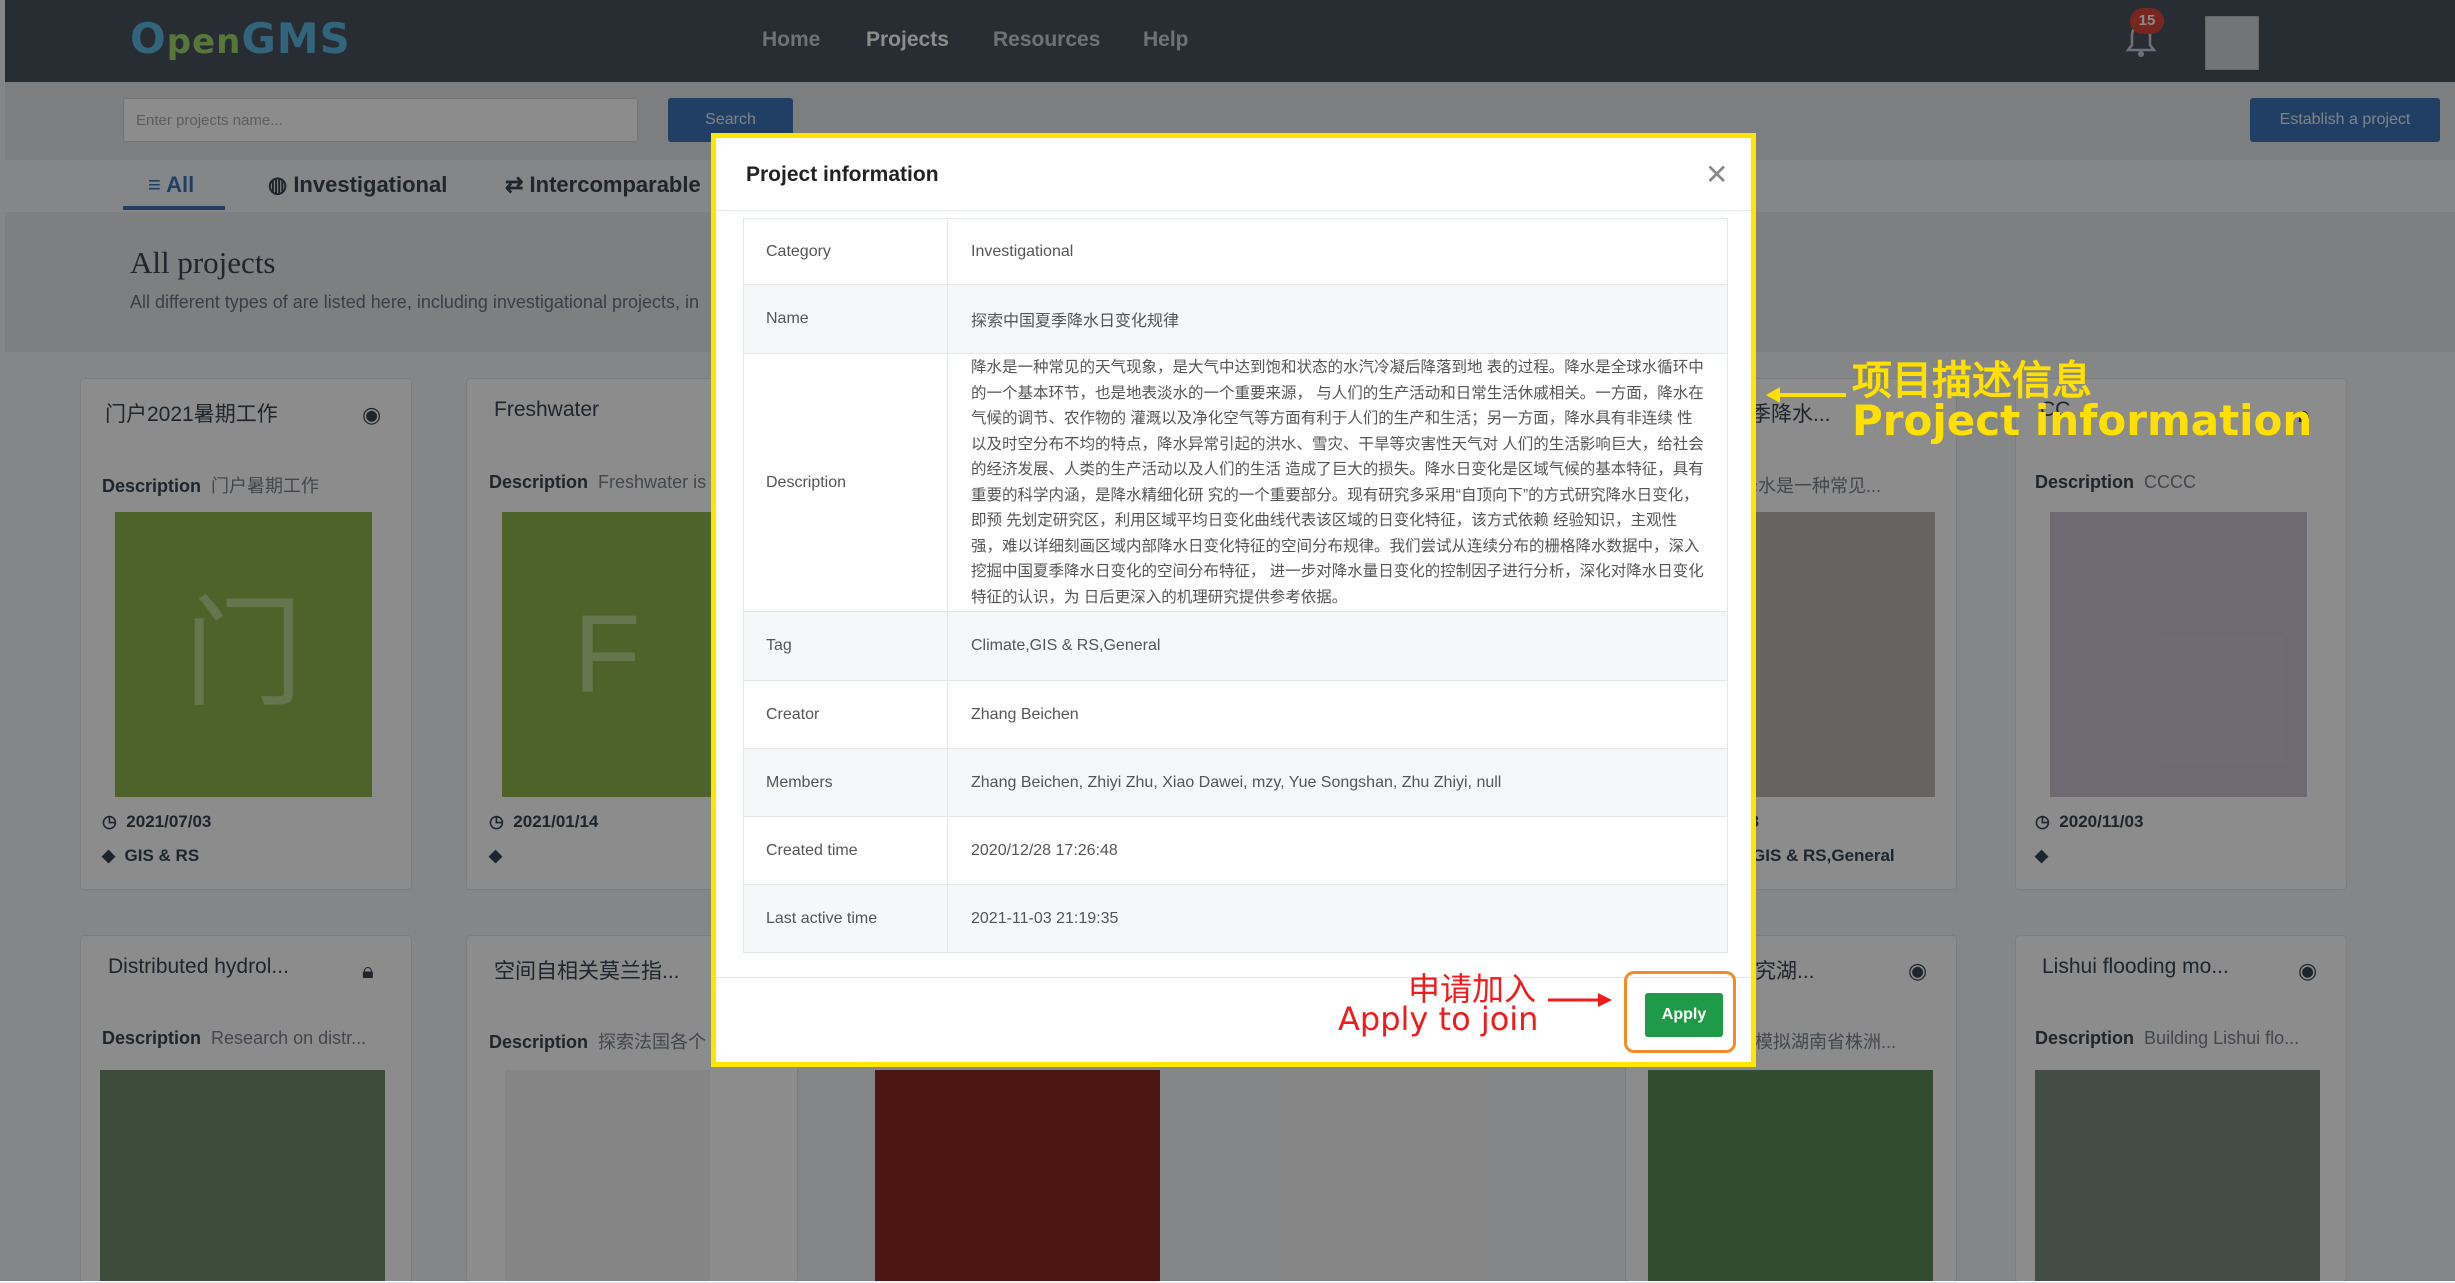 This screenshot has height=1283, width=2455. What do you see at coordinates (1337, 918) in the screenshot?
I see `last-active-value: 2021-11-03 21:19:35` at bounding box center [1337, 918].